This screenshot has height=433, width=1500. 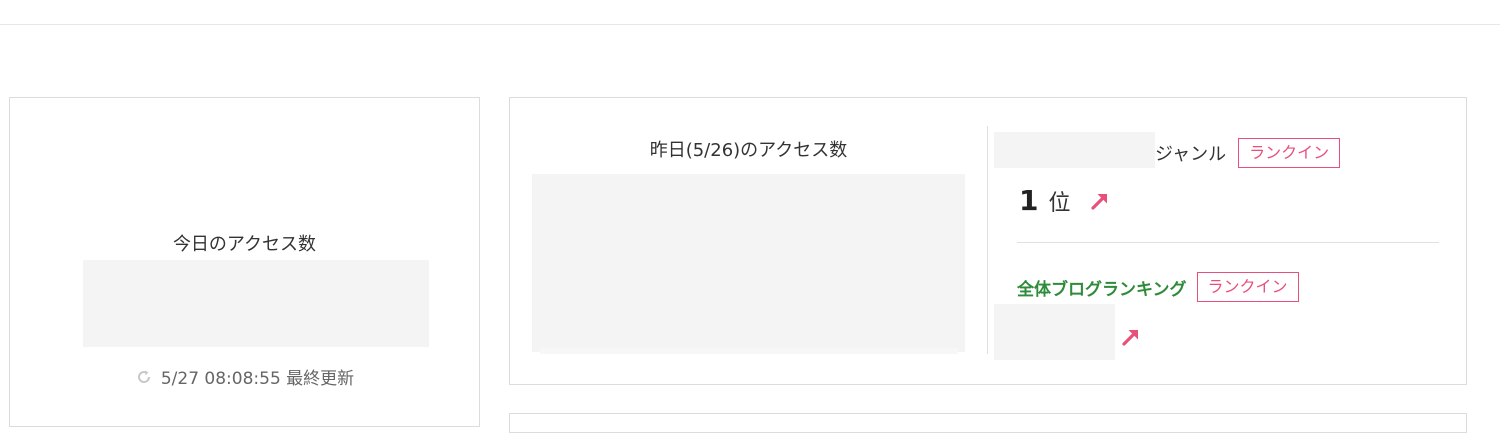 I want to click on overall-ranking-link: 全体ブログランキング, so click(x=1102, y=287).